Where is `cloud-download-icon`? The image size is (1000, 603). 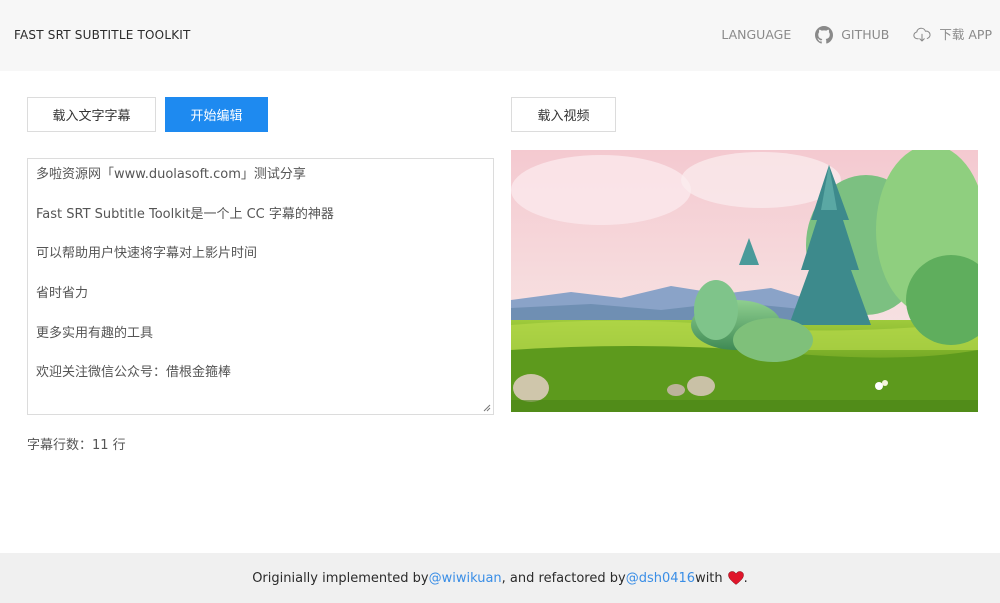
cloud-download-icon is located at coordinates (922, 34).